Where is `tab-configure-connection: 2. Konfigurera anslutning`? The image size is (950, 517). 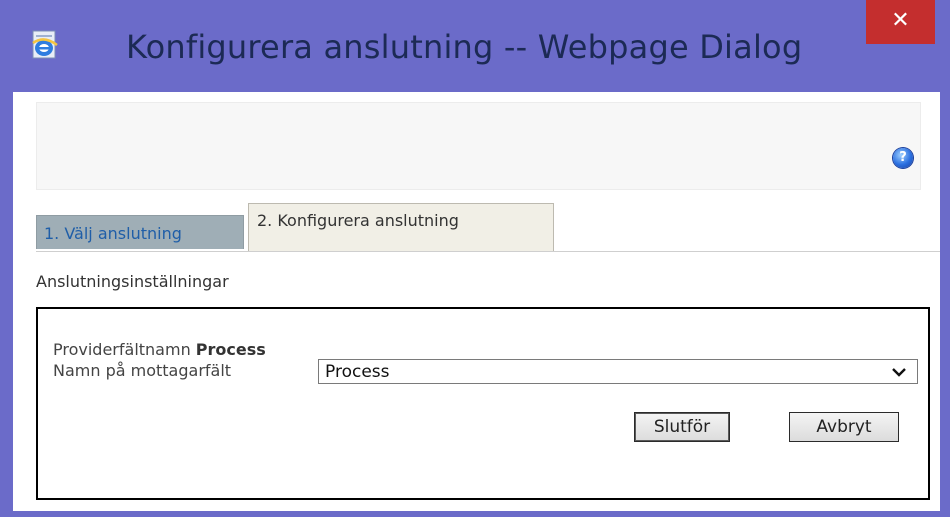 tab-configure-connection: 2. Konfigurera anslutning is located at coordinates (401, 227).